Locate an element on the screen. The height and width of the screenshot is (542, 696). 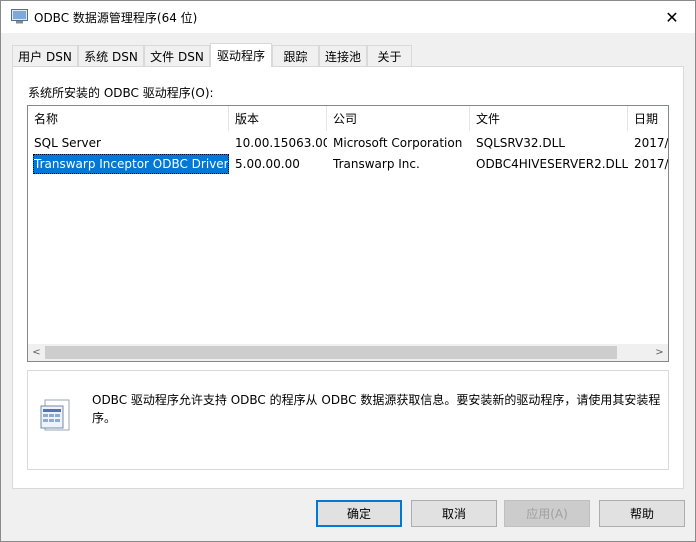
close-icon: ✕ is located at coordinates (672, 17).